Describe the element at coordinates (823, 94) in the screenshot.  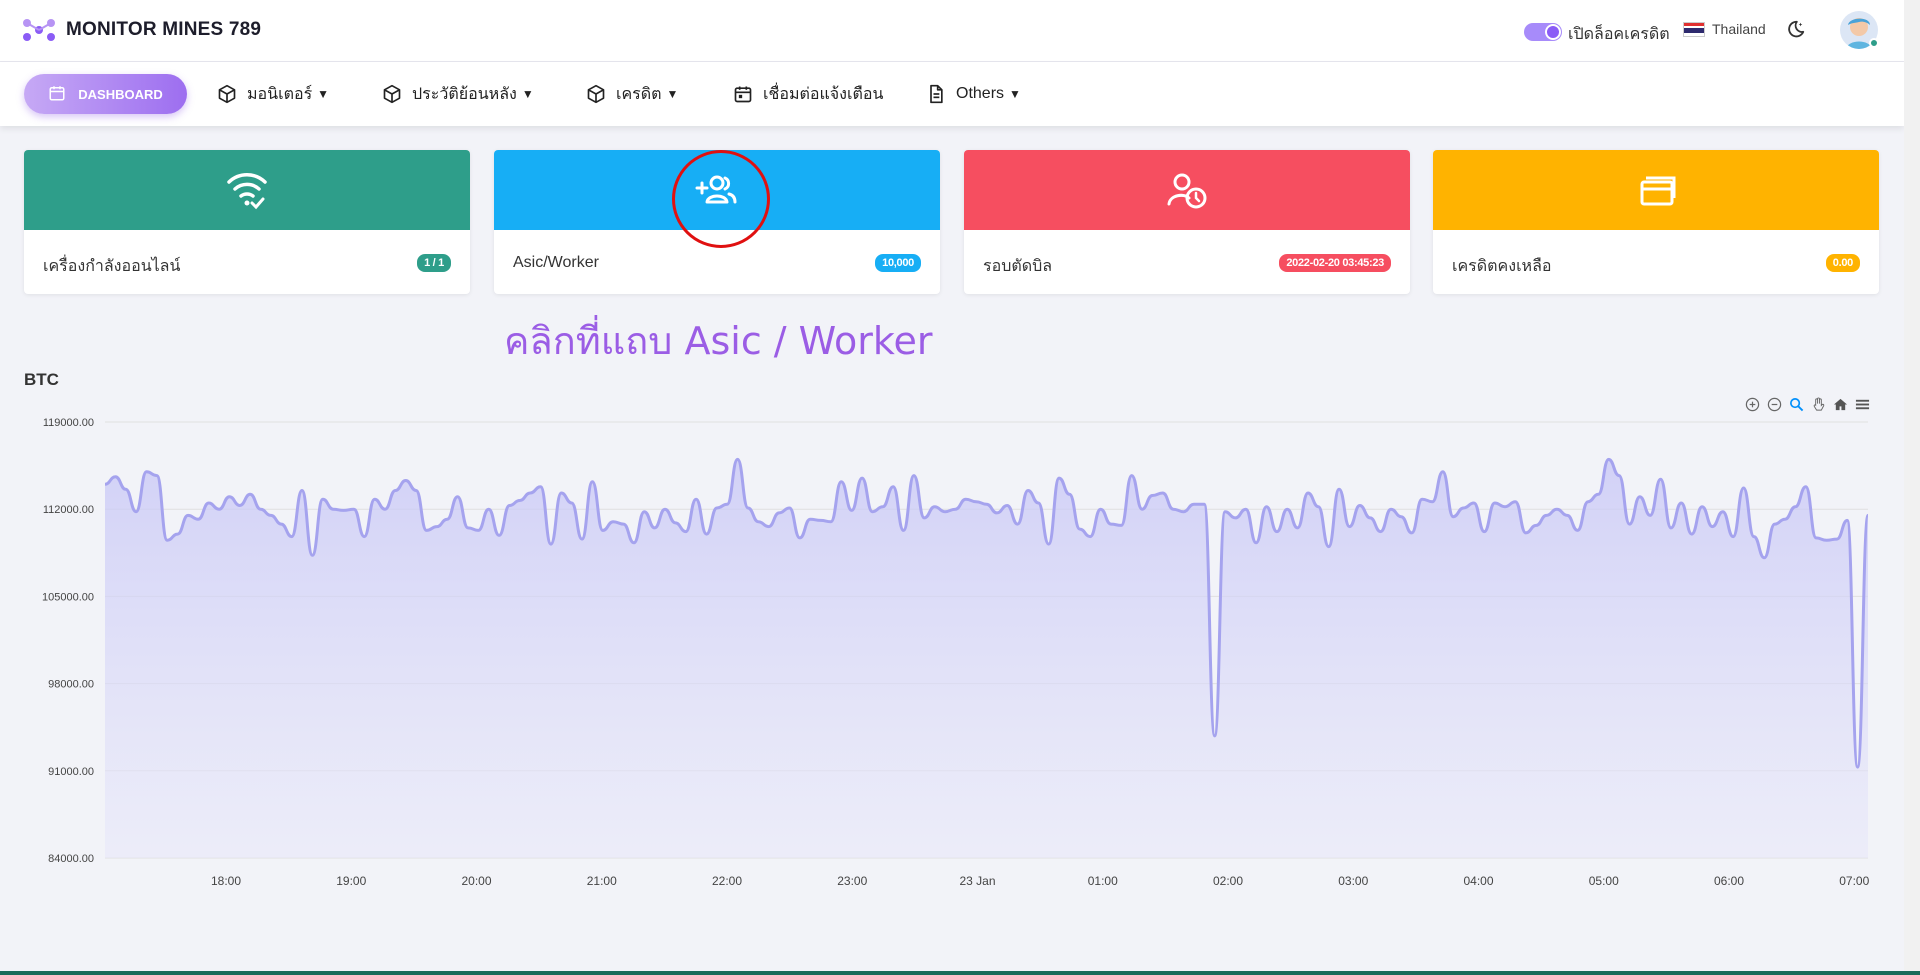
I see `nav-notify-label: เชื่อมต่อแจ้งเตือน` at that location.